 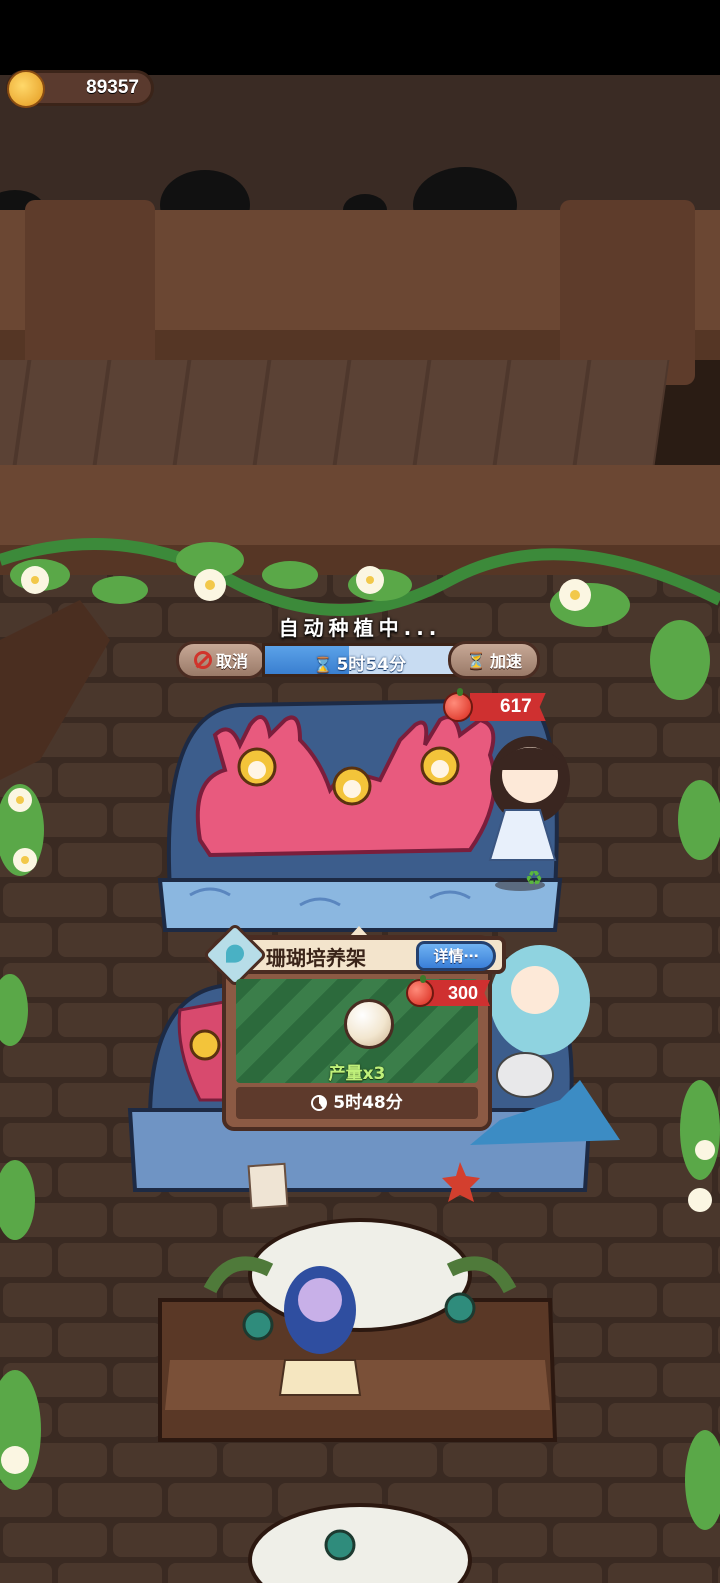 What do you see at coordinates (476, 660) in the screenshot?
I see `hourglass-speed-icon: ⏳` at bounding box center [476, 660].